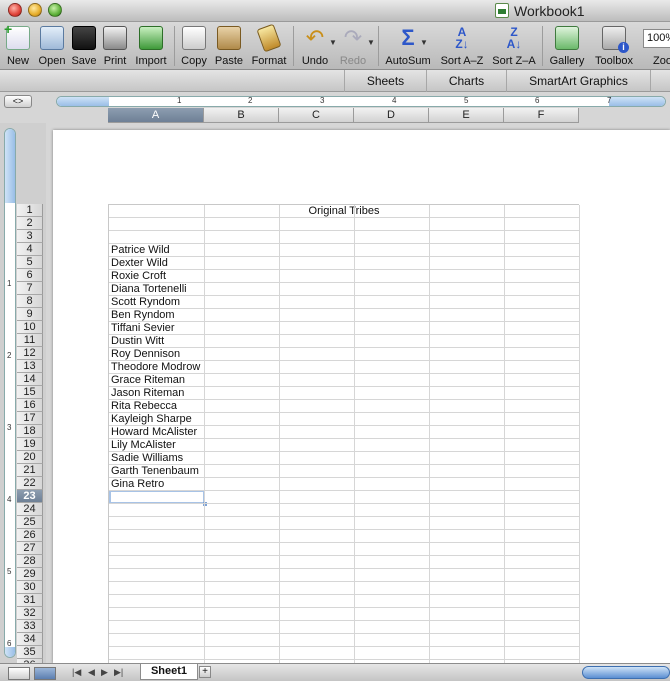  I want to click on row-header-8: 8, so click(30, 301).